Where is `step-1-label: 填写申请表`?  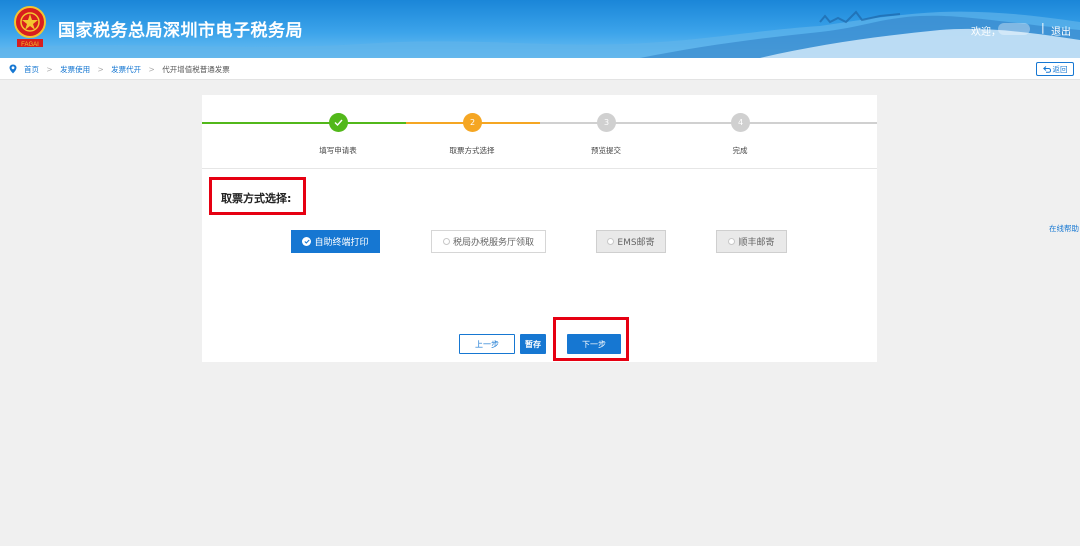 step-1-label: 填写申请表 is located at coordinates (338, 150).